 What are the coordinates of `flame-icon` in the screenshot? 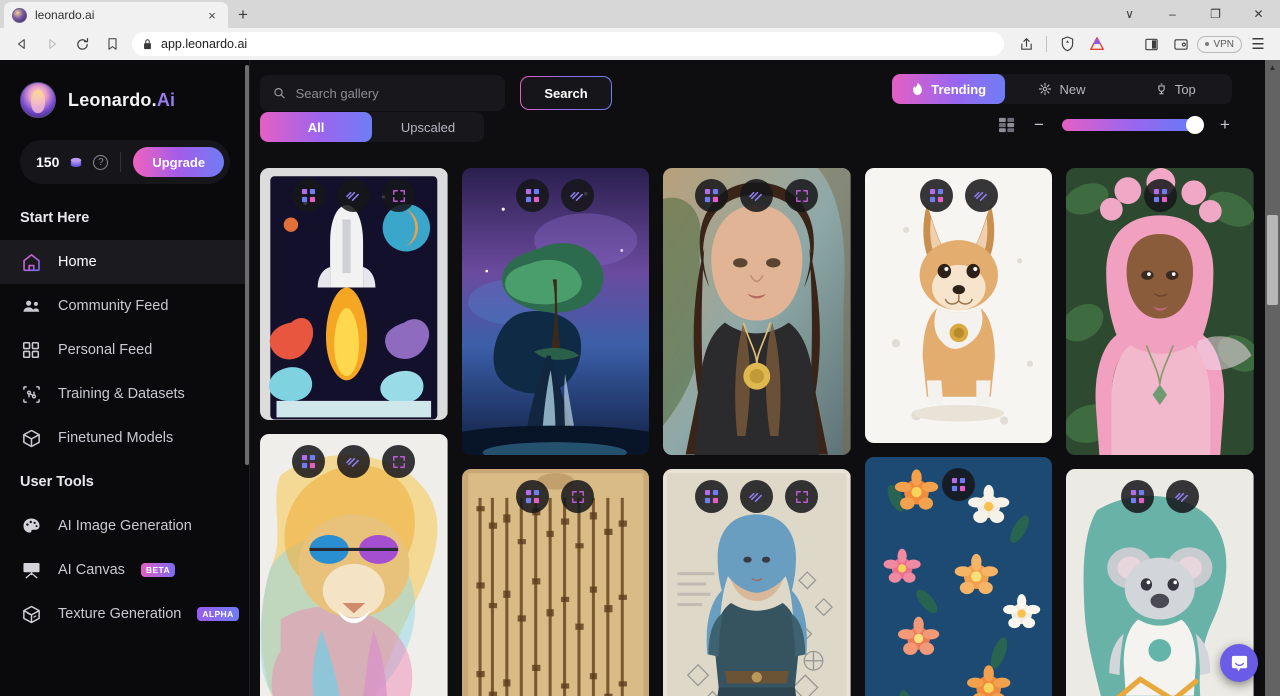 It's located at (918, 89).